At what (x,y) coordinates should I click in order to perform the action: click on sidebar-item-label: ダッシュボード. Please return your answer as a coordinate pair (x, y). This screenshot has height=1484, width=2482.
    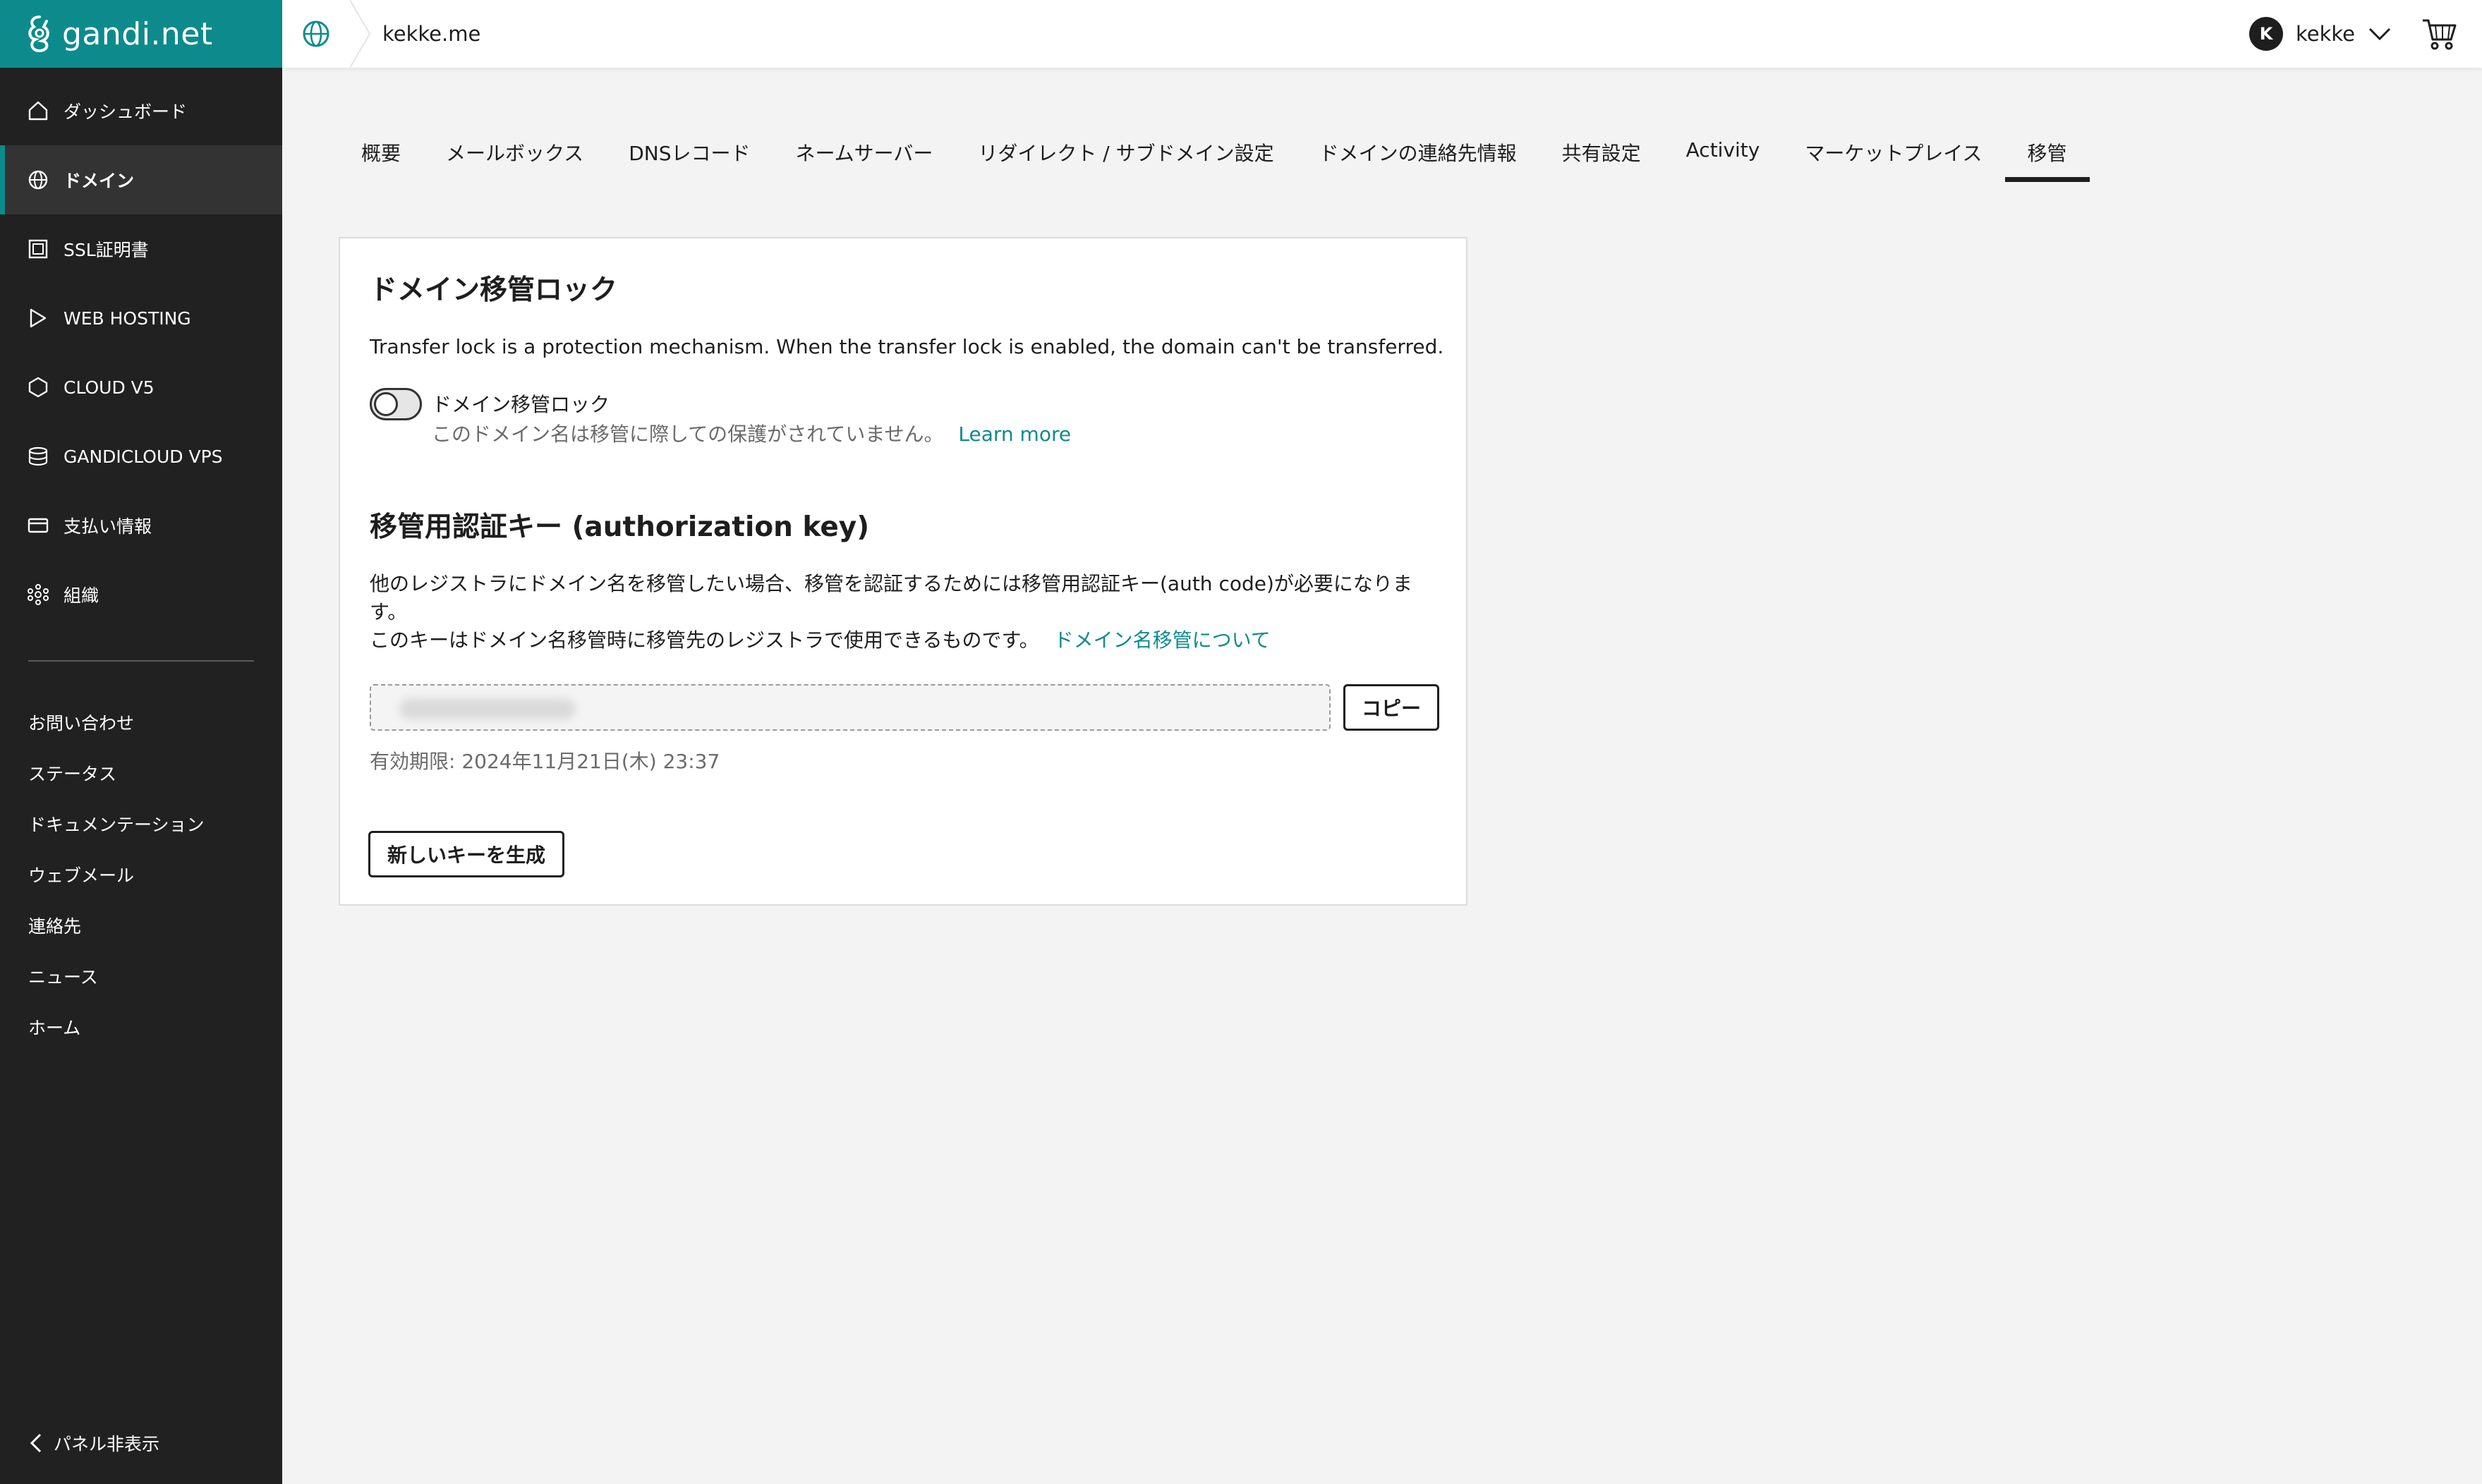
    Looking at the image, I should click on (125, 112).